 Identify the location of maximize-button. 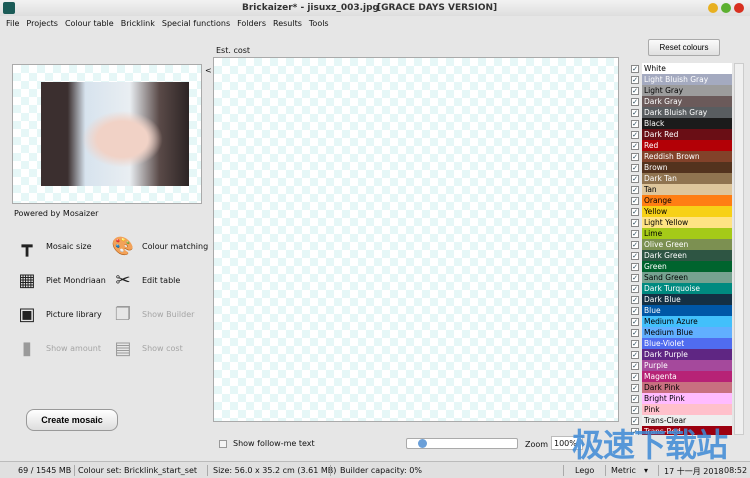
(726, 8).